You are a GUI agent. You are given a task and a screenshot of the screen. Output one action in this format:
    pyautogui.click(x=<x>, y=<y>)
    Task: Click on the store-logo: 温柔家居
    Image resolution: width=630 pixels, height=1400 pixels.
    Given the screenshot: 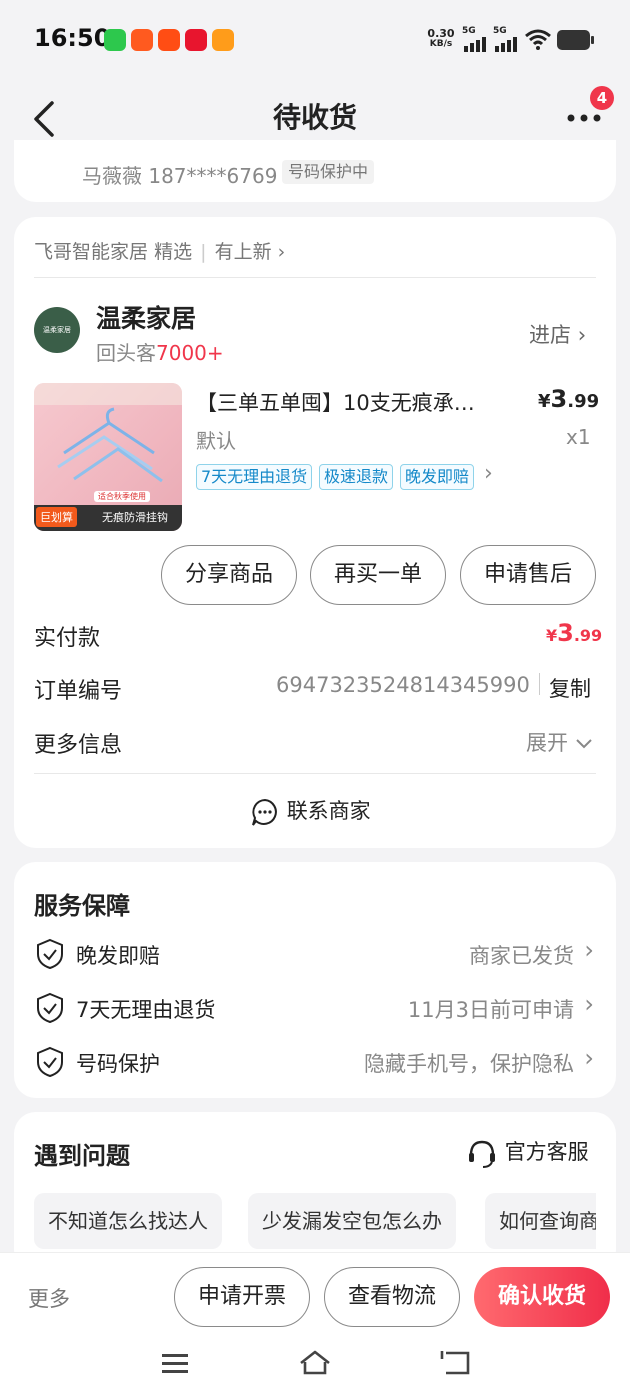 What is the action you would take?
    pyautogui.click(x=57, y=330)
    